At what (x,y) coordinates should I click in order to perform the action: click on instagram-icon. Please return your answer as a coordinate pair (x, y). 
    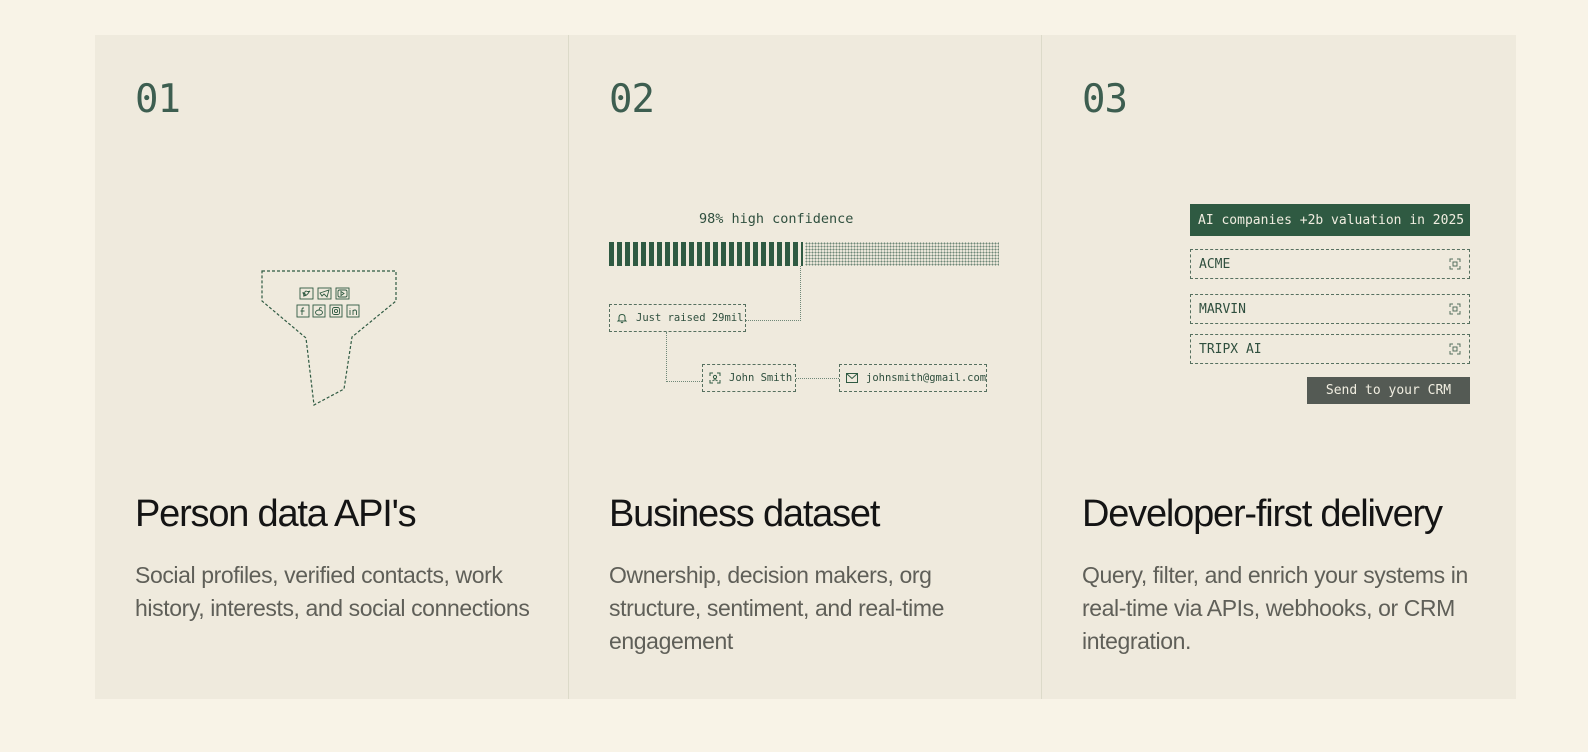
    Looking at the image, I should click on (336, 311).